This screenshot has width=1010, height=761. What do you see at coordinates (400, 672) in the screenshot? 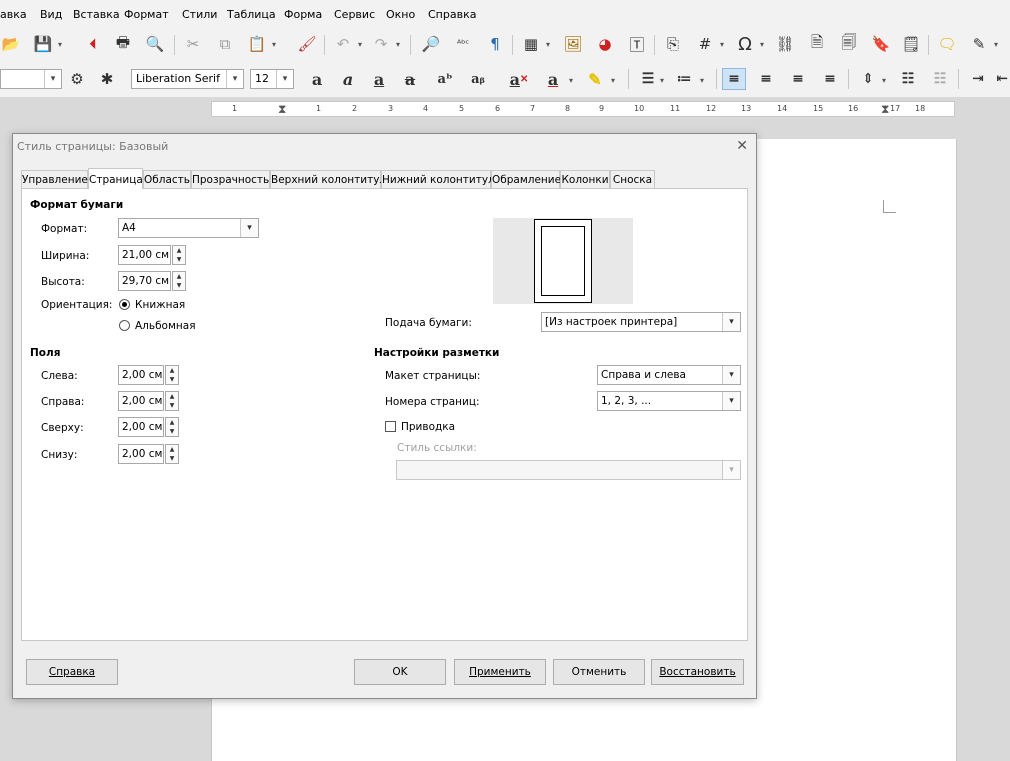
I see `ok-button: OK` at bounding box center [400, 672].